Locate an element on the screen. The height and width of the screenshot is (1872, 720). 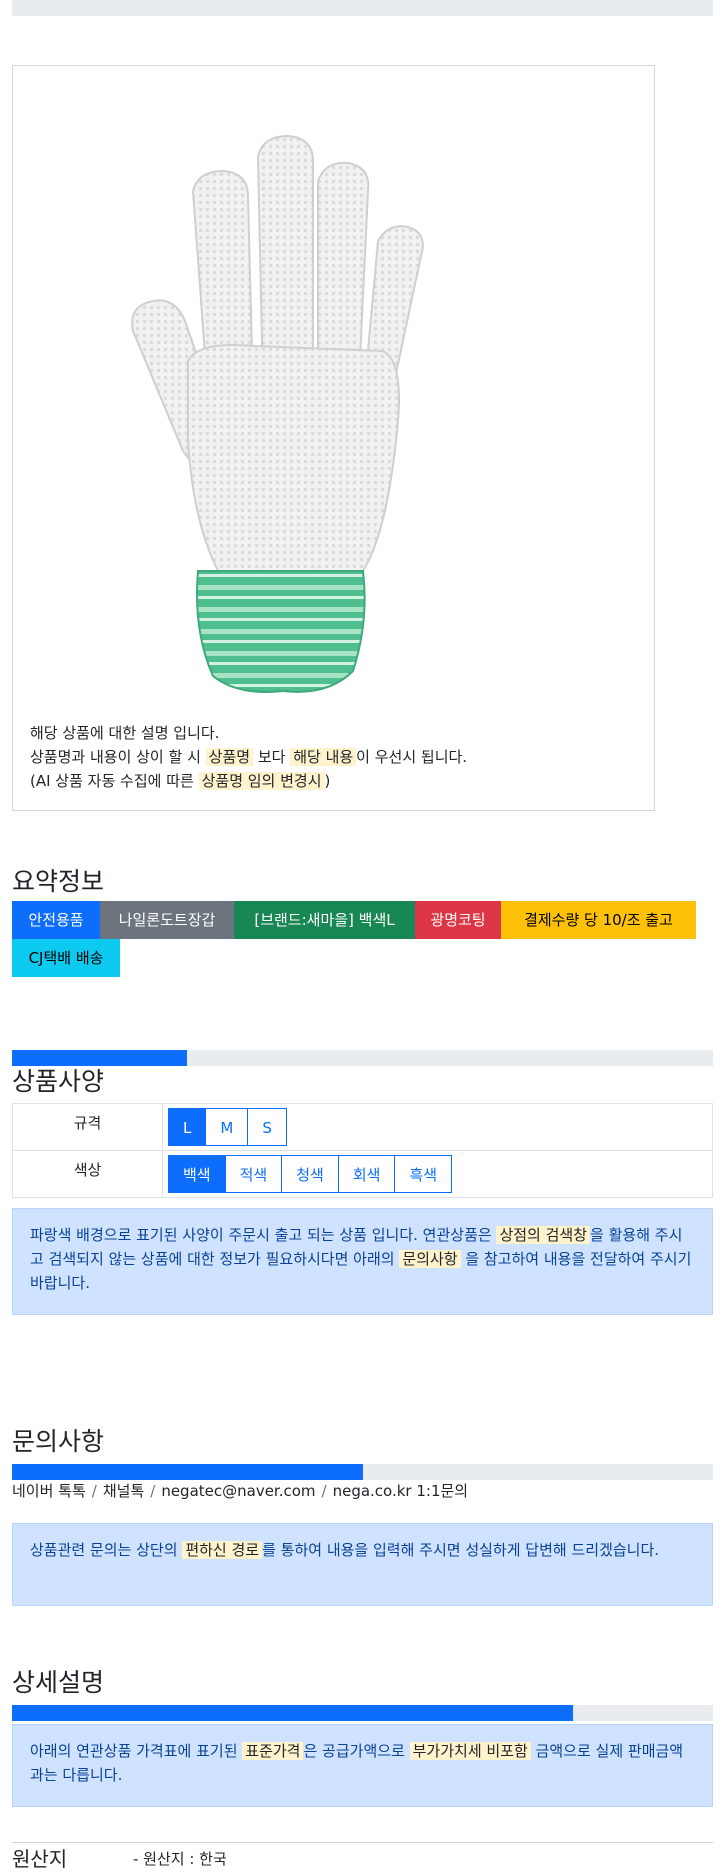
color-option-black: 흑색 is located at coordinates (423, 1174).